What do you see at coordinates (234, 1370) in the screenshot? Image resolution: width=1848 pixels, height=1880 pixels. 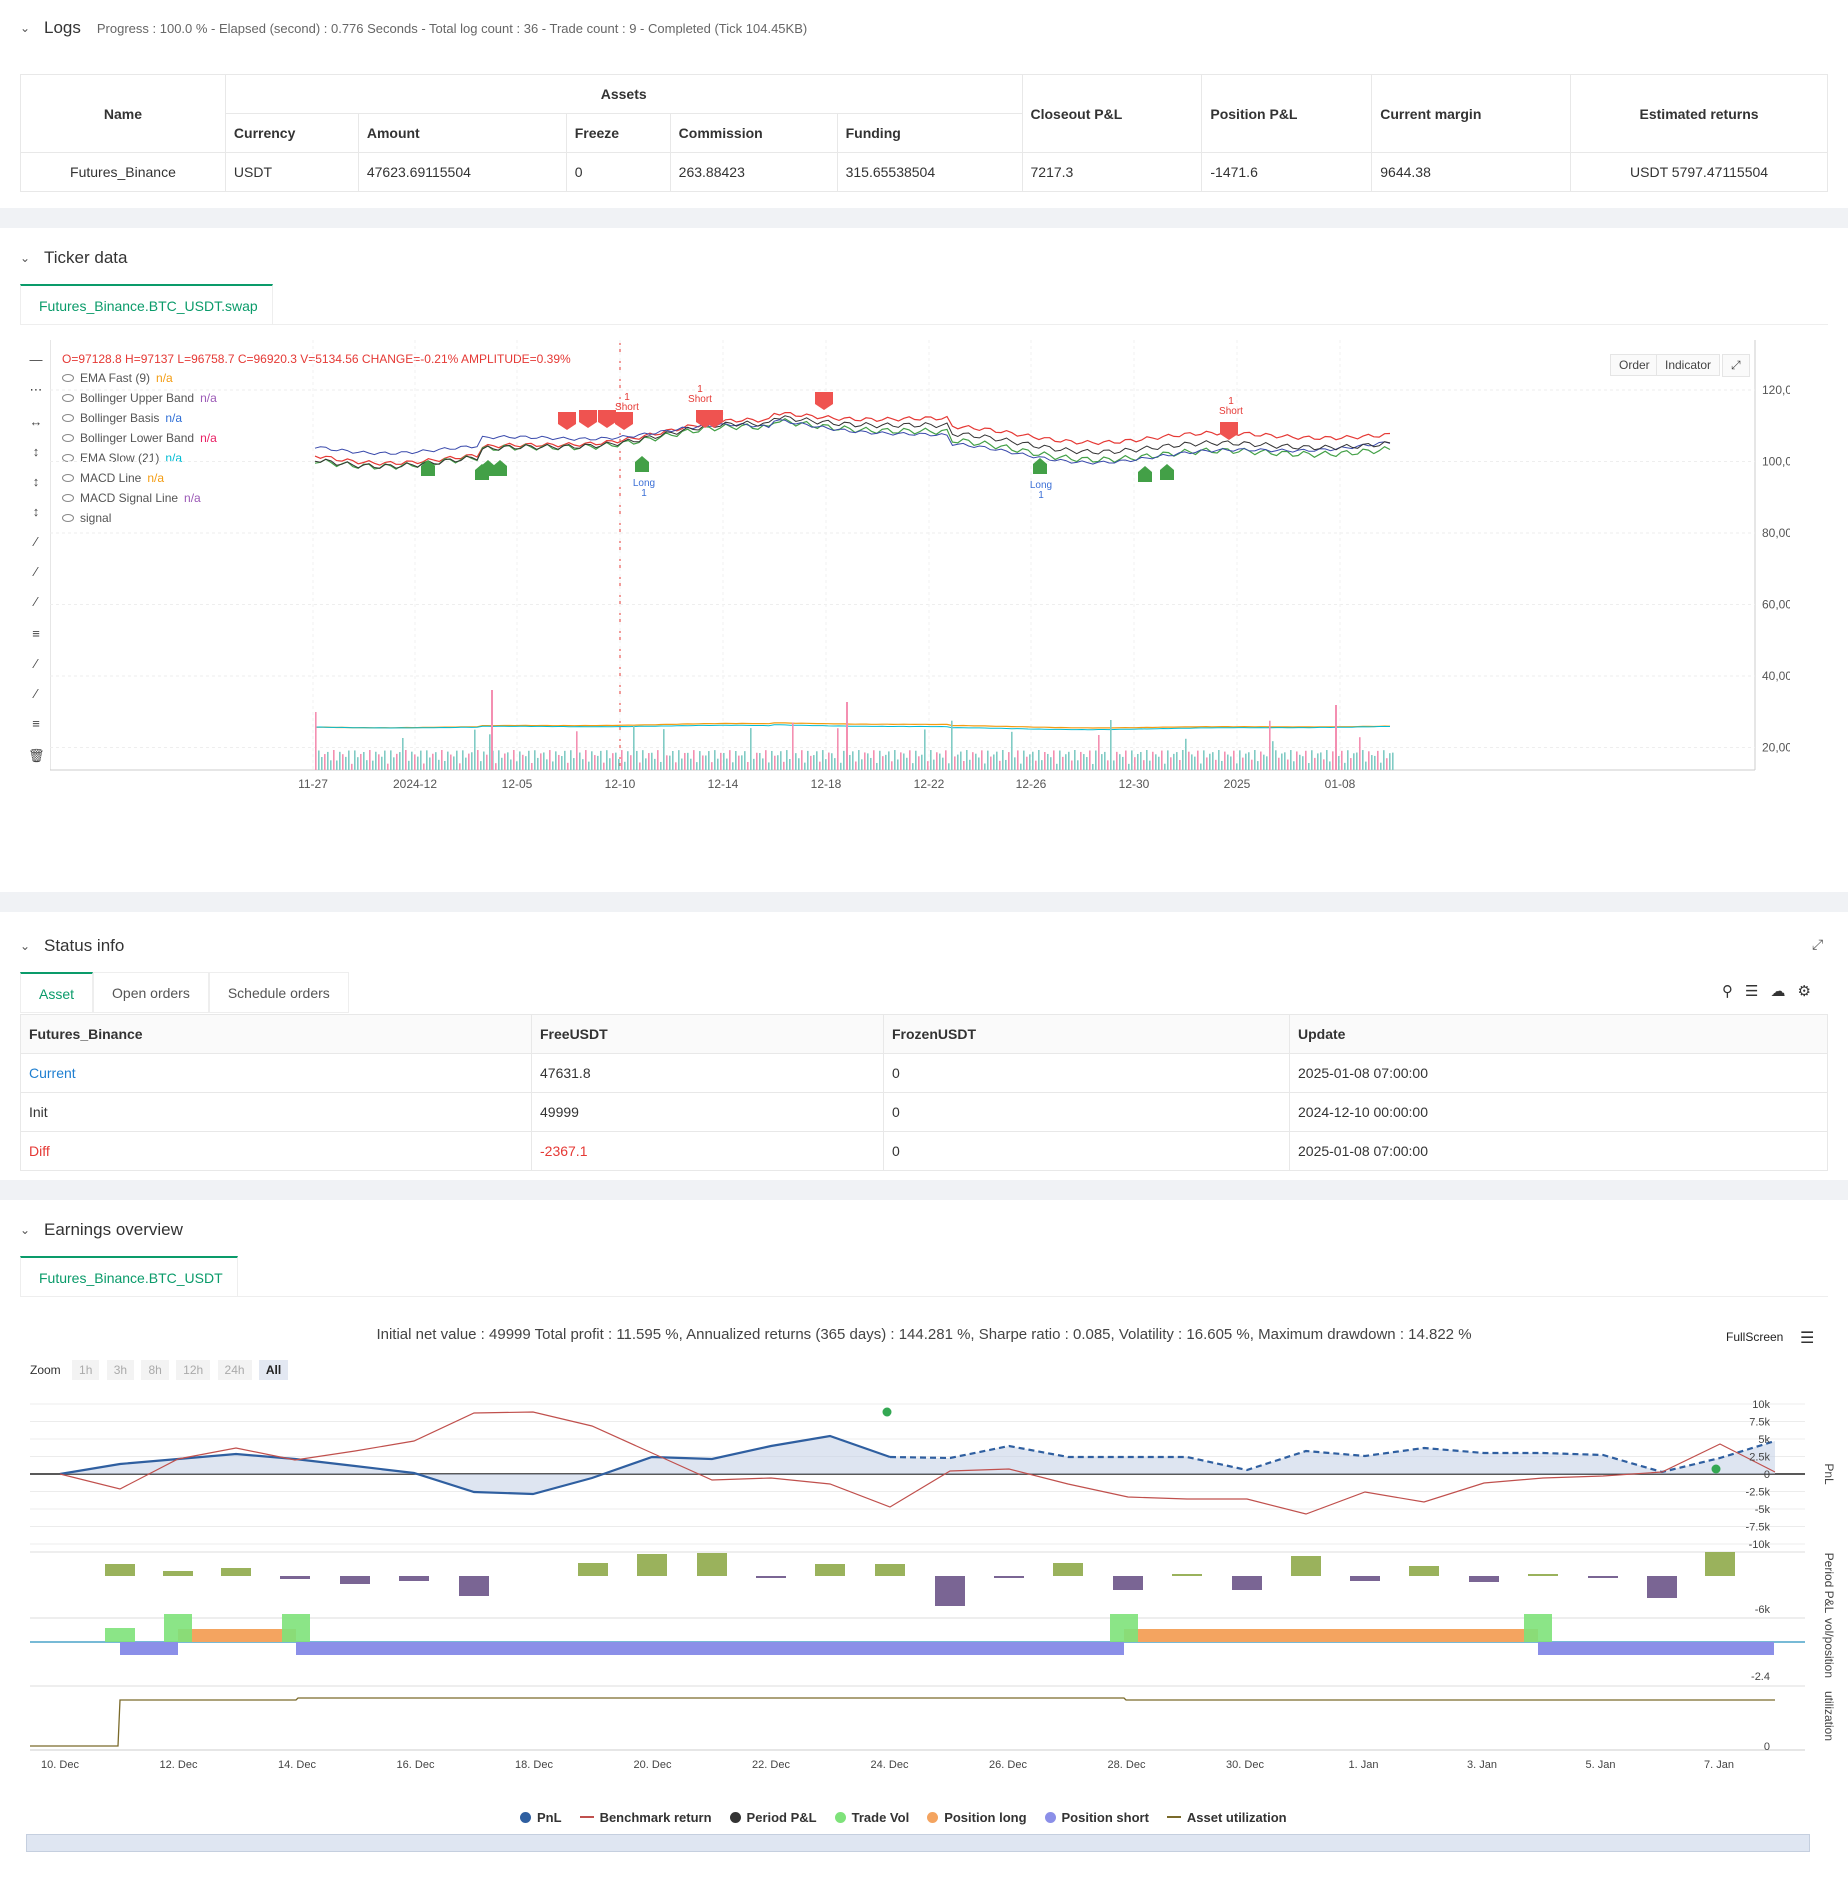 I see `zoom-24h: 24h` at bounding box center [234, 1370].